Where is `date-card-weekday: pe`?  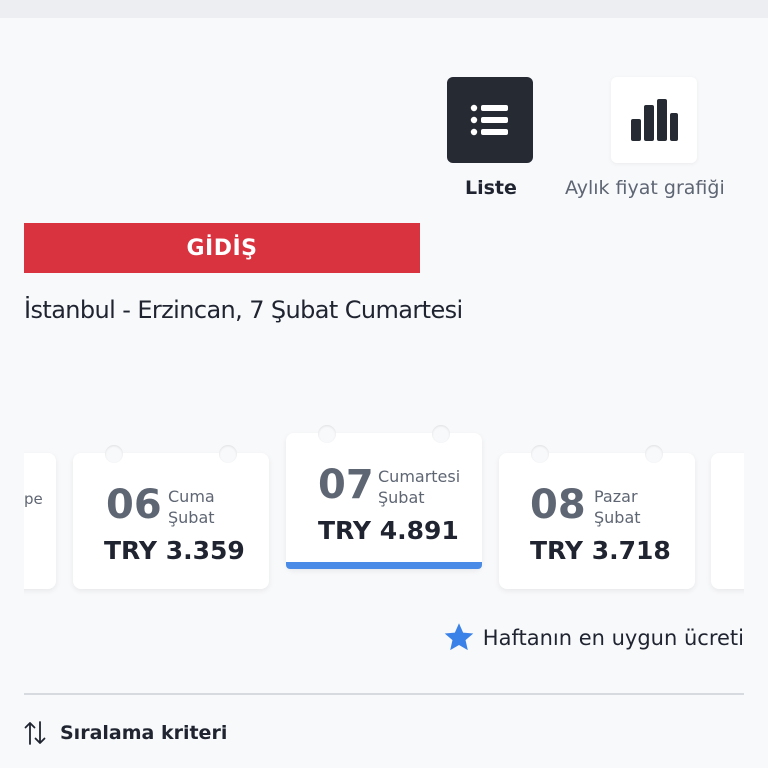
date-card-weekday: pe is located at coordinates (33, 499).